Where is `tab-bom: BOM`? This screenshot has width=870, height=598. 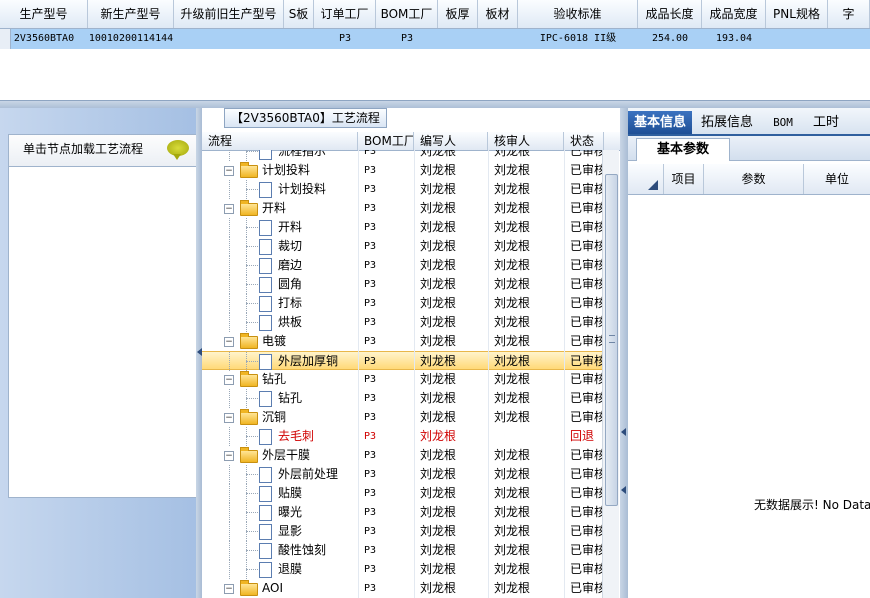 tab-bom: BOM is located at coordinates (783, 122).